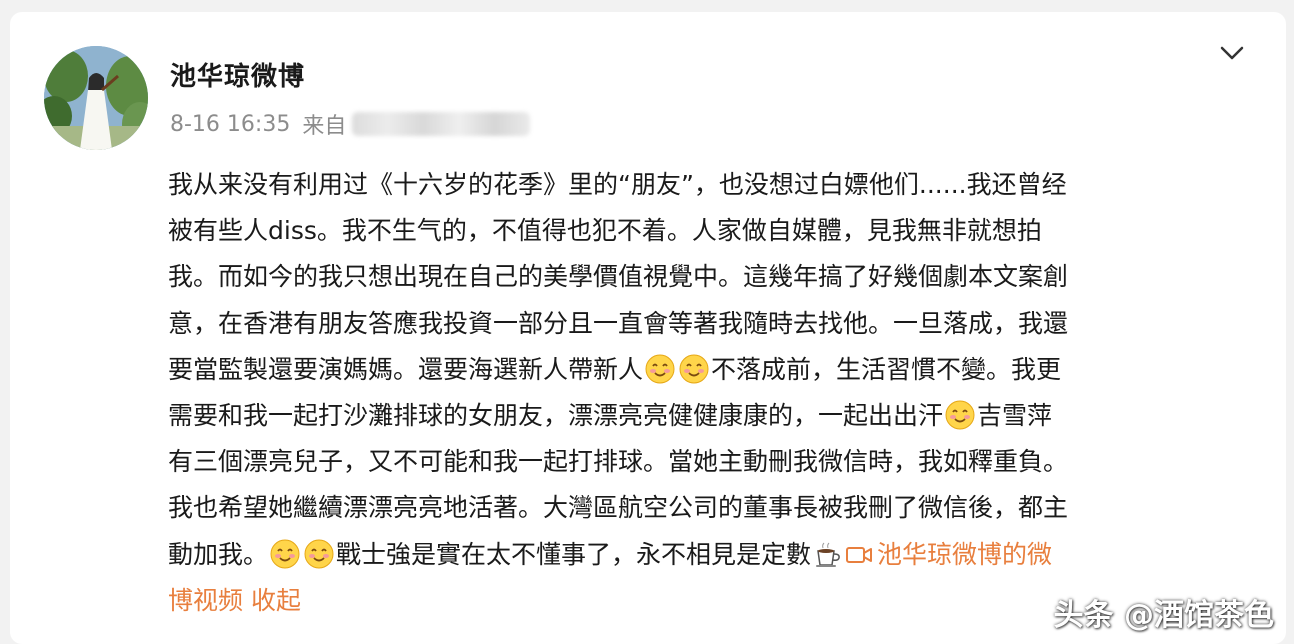  I want to click on video-link-continued: 博视频, so click(205, 600).